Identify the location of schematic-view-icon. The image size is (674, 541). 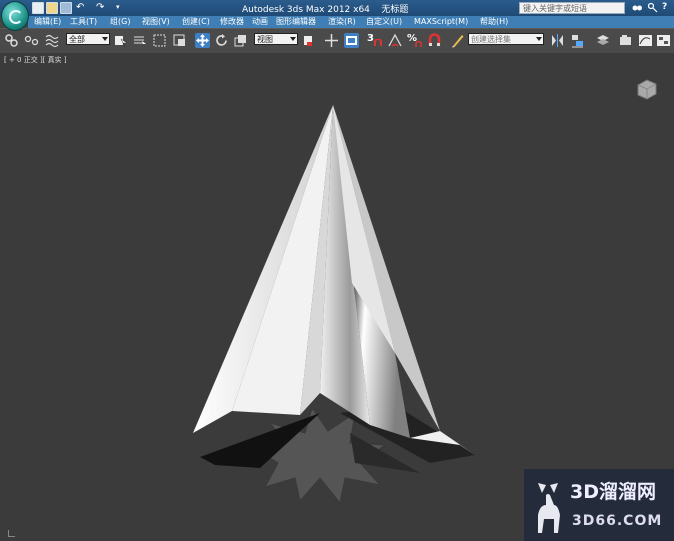
(663, 40).